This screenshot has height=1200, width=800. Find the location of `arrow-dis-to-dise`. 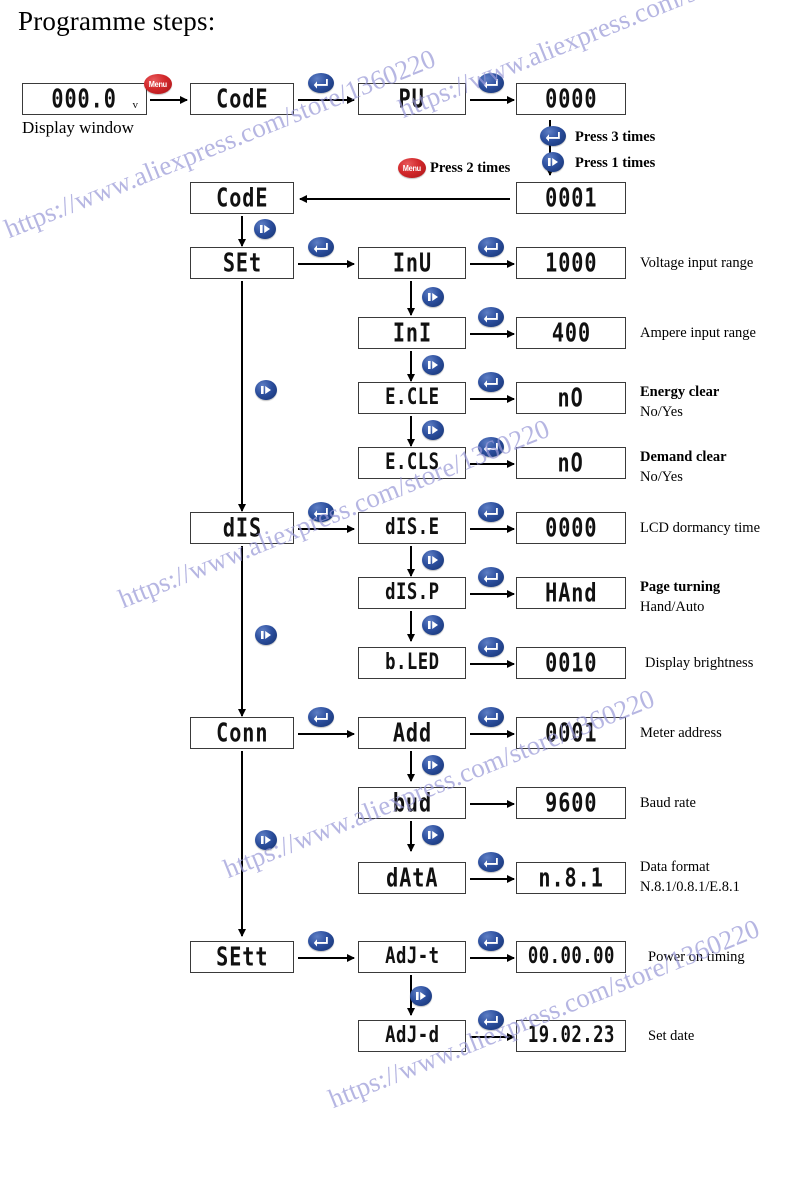

arrow-dis-to-dise is located at coordinates (326, 528).